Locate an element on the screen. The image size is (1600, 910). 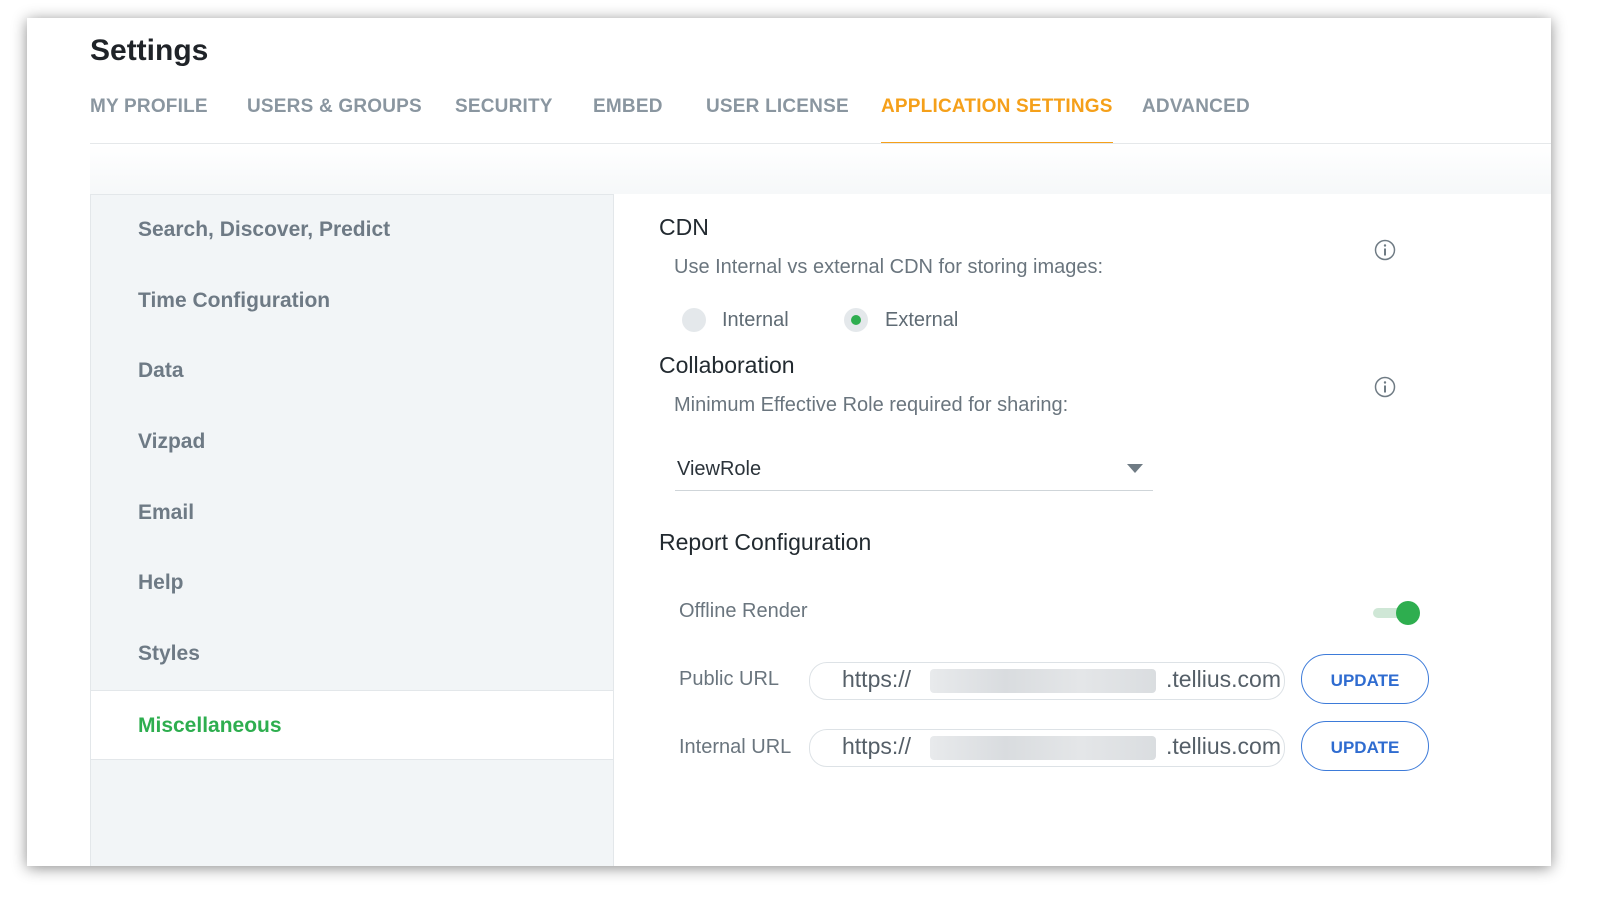
tab-users-groups: USERS & GROUPS is located at coordinates (334, 120).